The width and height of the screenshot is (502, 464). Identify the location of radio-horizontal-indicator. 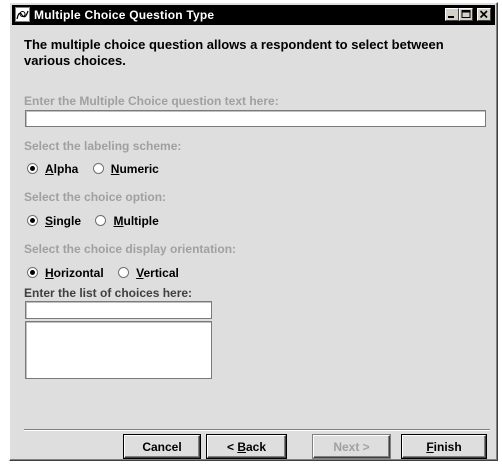
(32, 272).